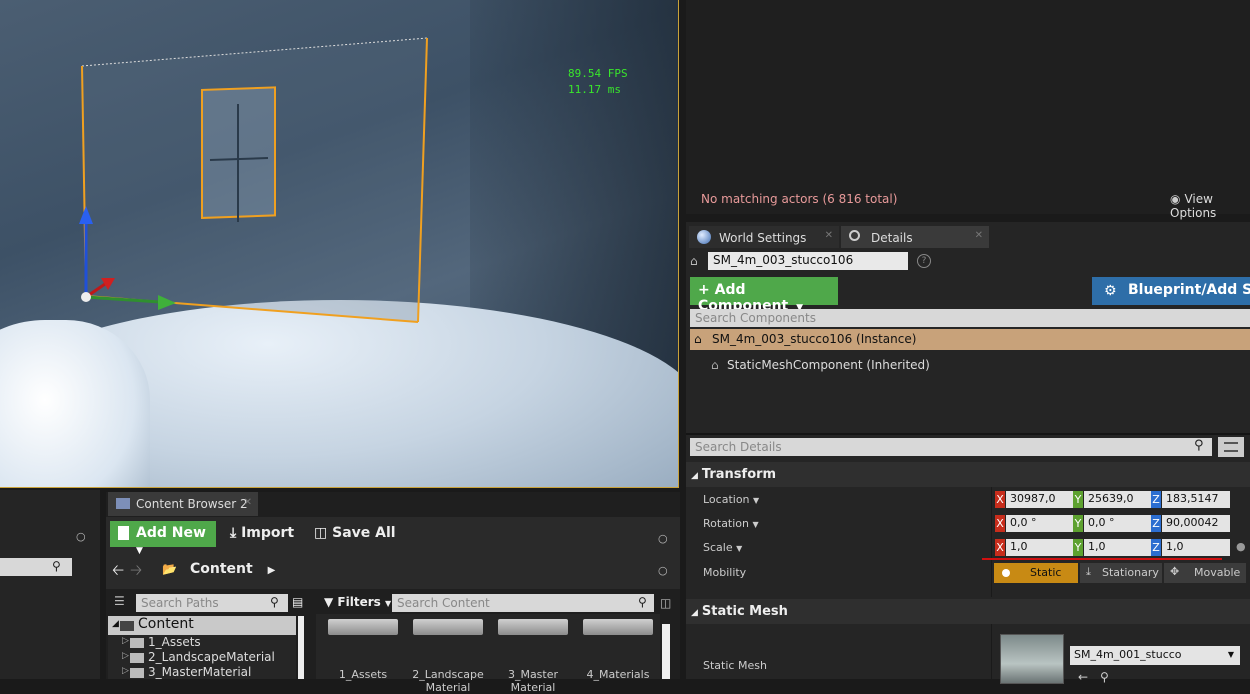 The height and width of the screenshot is (694, 1250). I want to click on chevron-down-icon: ▼, so click(1230, 654).